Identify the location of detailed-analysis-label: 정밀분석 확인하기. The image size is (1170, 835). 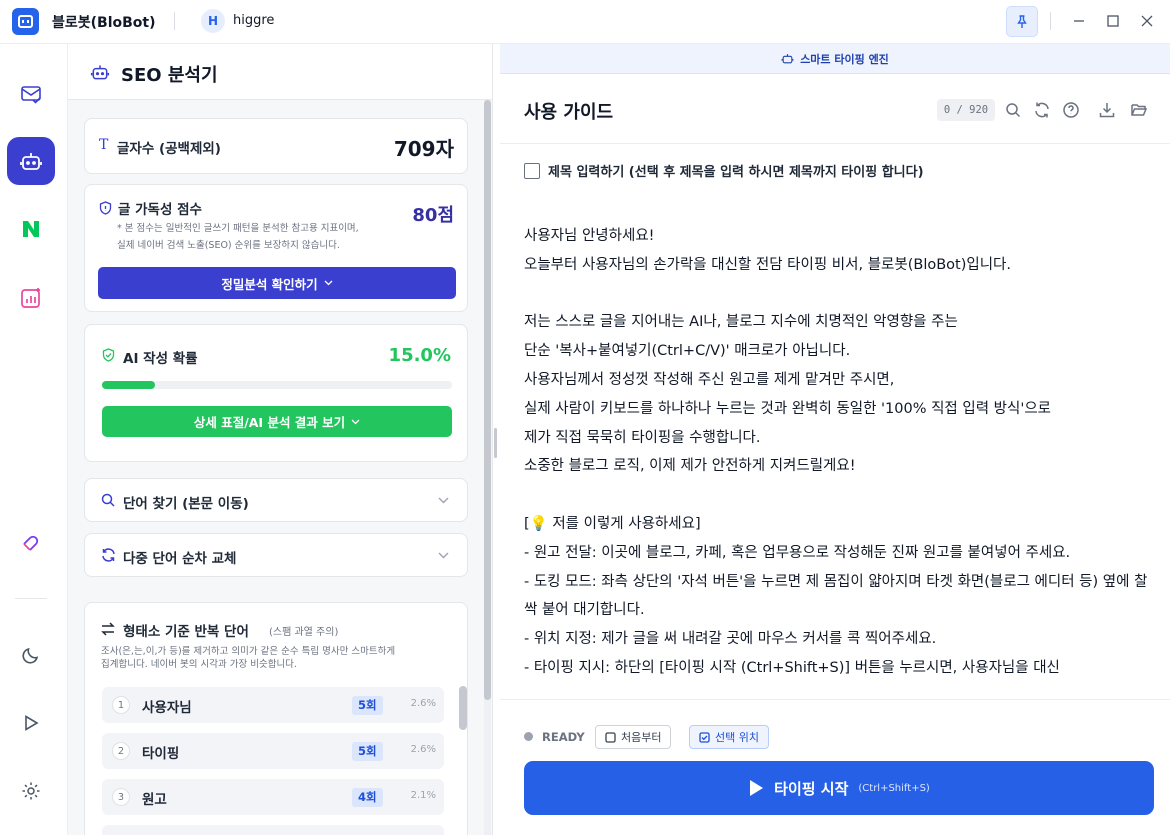
(269, 284).